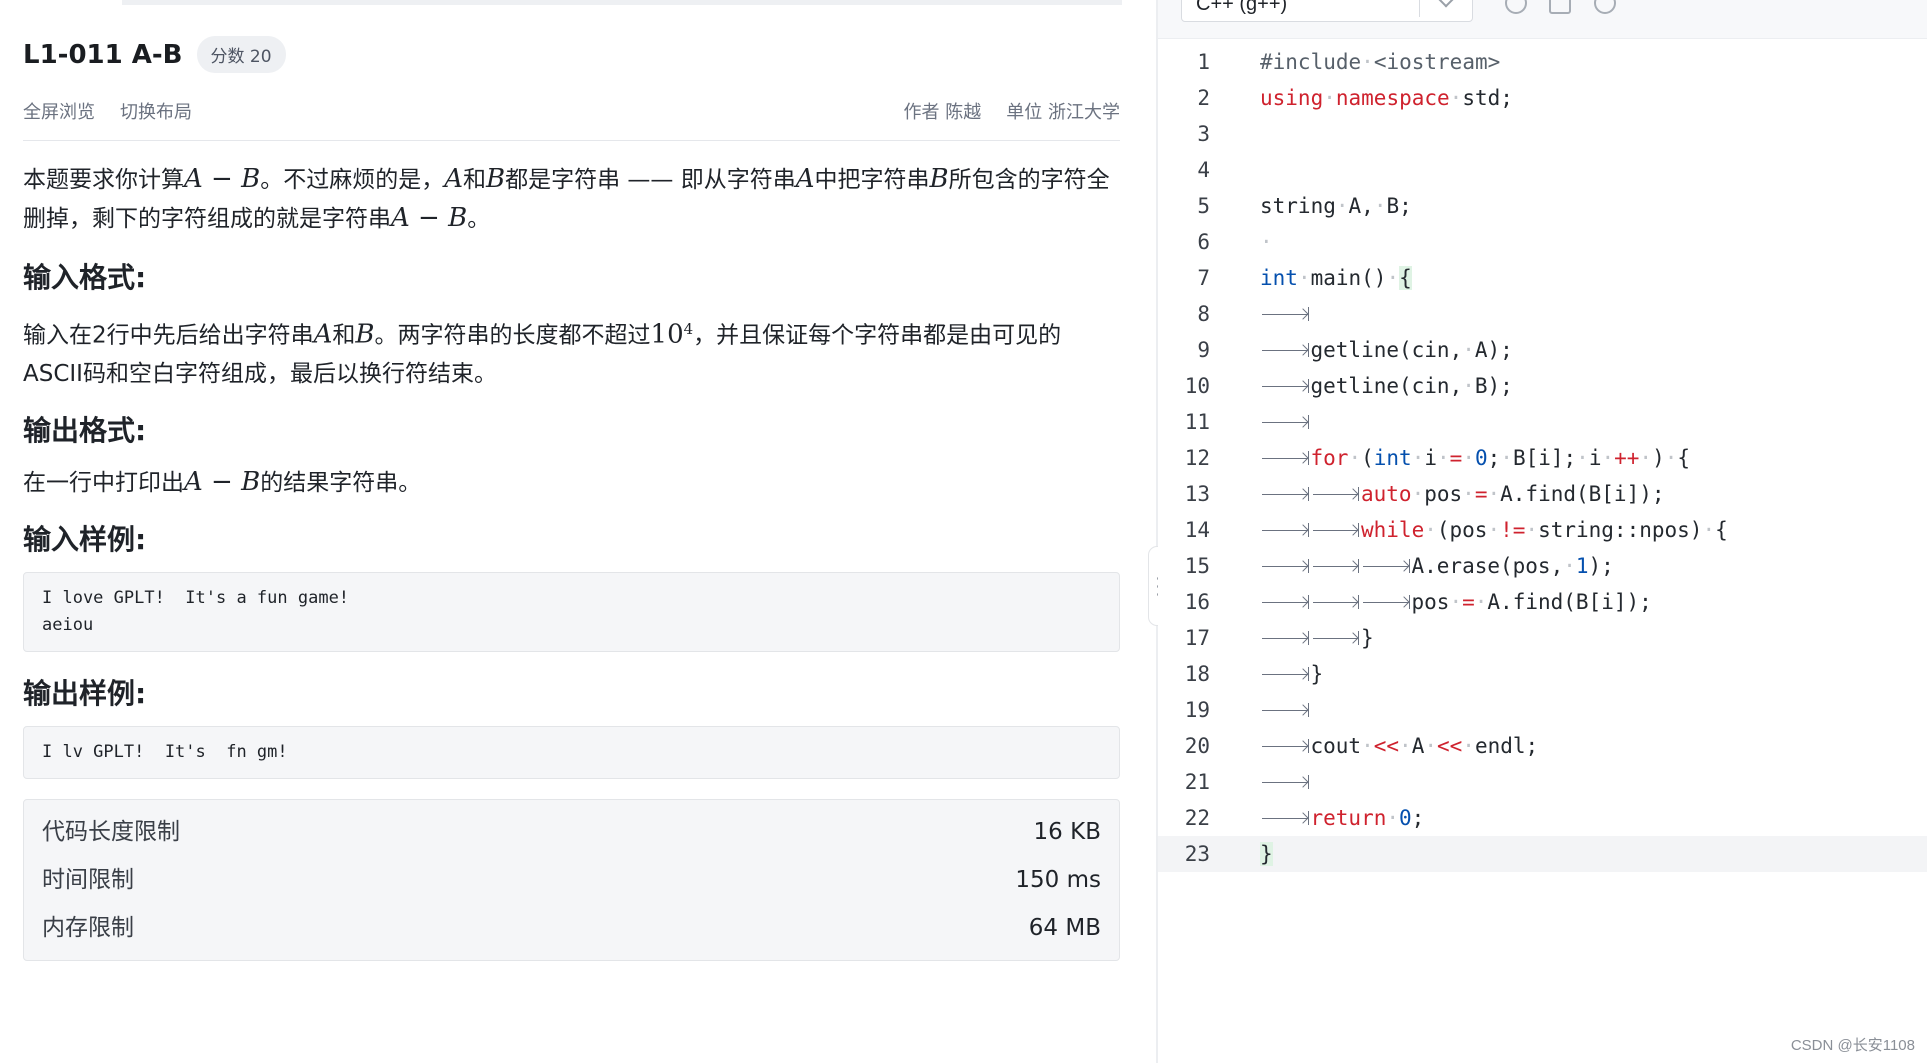  Describe the element at coordinates (1336, 206) in the screenshot. I see `code-text: string·A,·B;` at that location.